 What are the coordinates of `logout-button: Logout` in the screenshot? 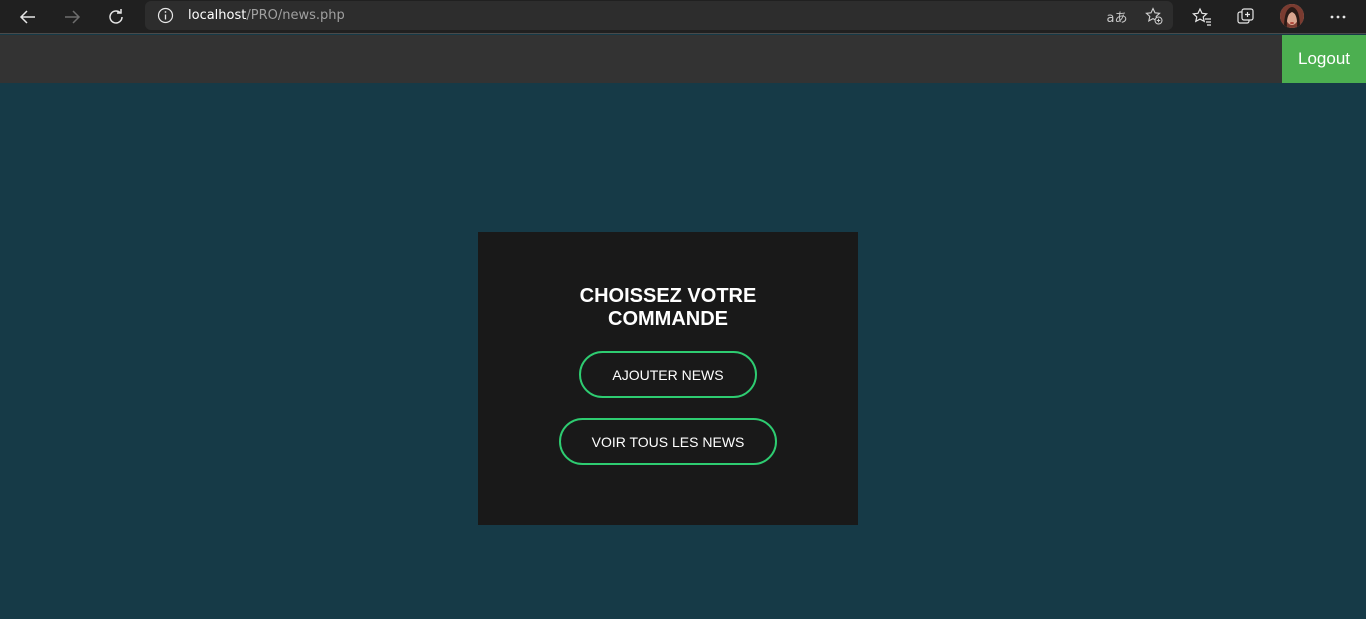 It's located at (1324, 59).